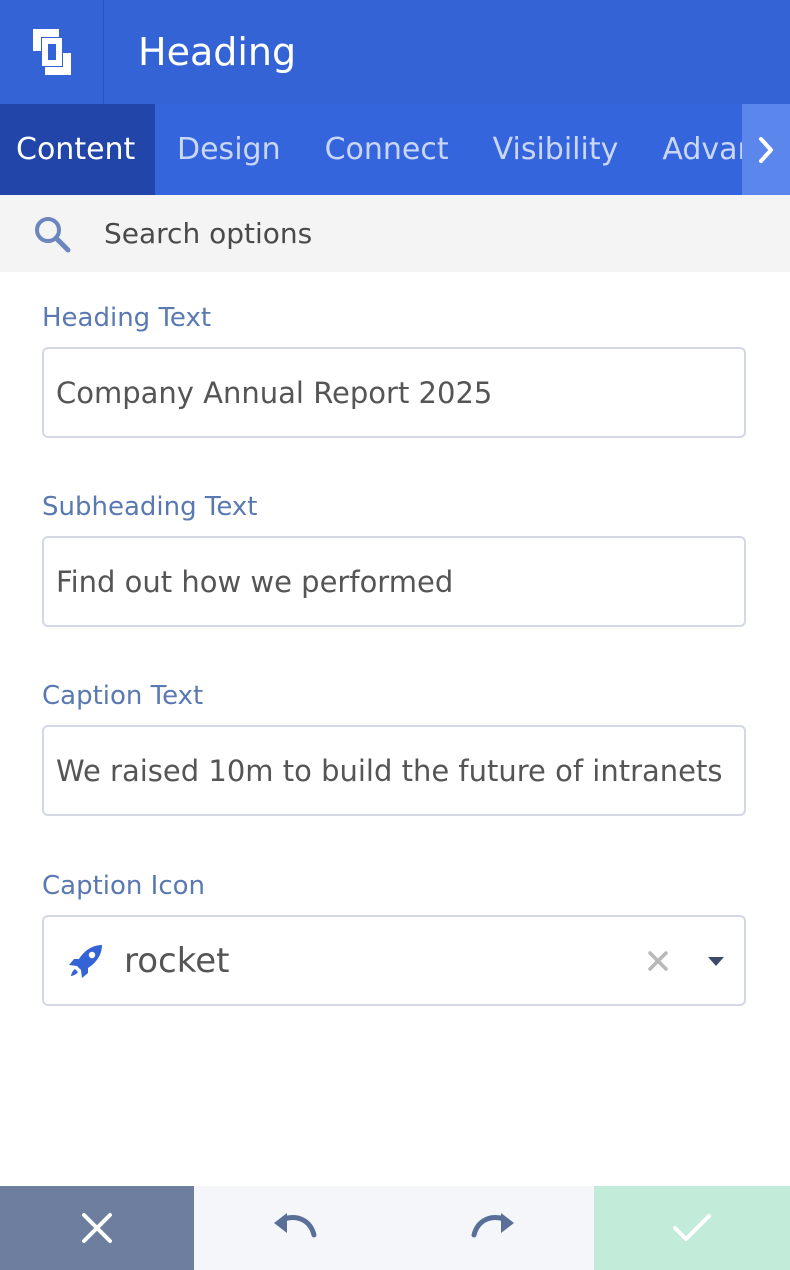 Image resolution: width=790 pixels, height=1270 pixels. Describe the element at coordinates (85, 961) in the screenshot. I see `rocket-icon` at that location.